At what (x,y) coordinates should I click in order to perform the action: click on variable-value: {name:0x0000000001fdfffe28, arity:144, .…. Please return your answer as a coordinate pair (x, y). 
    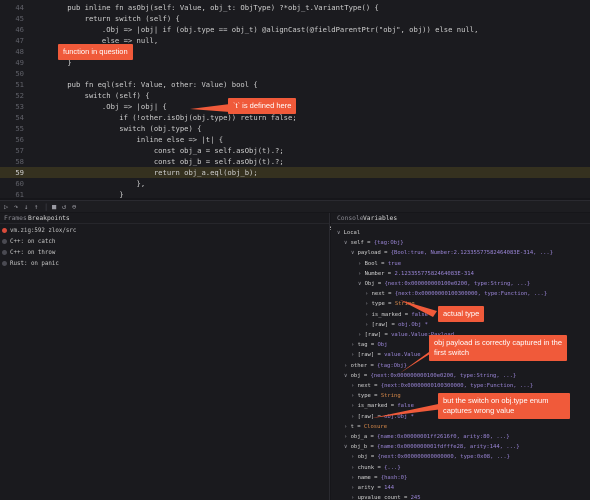
    Looking at the image, I should click on (448, 447).